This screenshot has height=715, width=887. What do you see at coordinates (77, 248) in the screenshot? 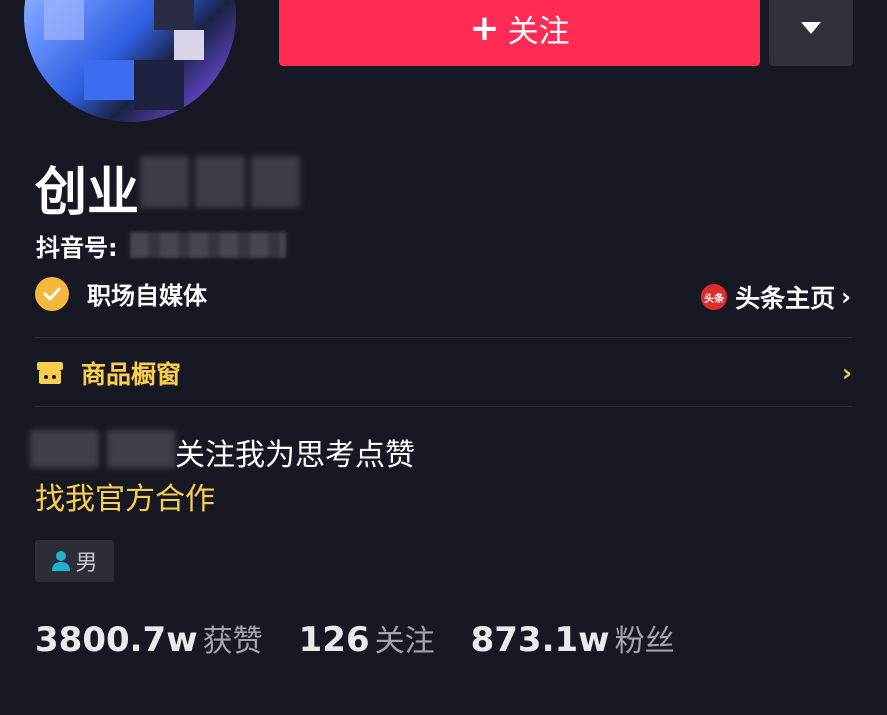
I see `douyin-id-label: 抖音号:` at bounding box center [77, 248].